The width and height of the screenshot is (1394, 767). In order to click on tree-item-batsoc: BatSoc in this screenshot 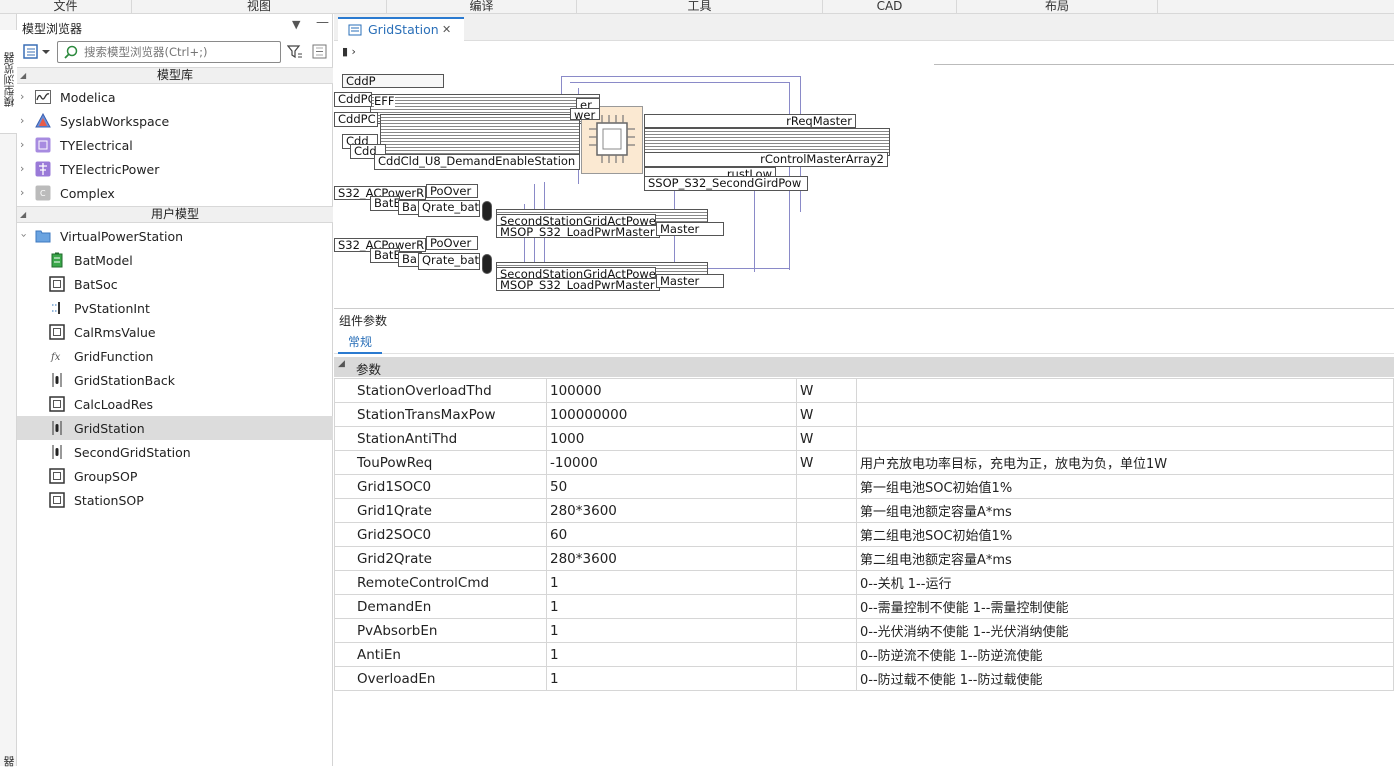, I will do `click(175, 284)`.